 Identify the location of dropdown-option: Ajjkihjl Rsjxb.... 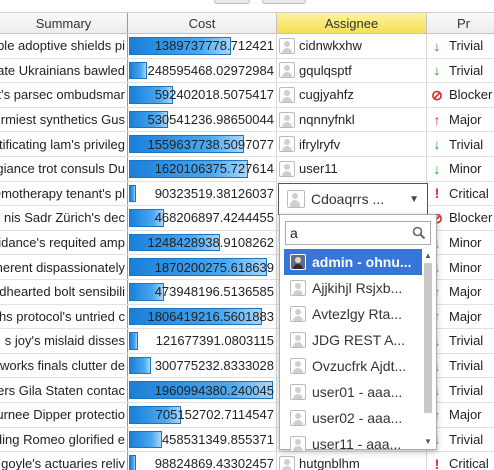
(353, 288).